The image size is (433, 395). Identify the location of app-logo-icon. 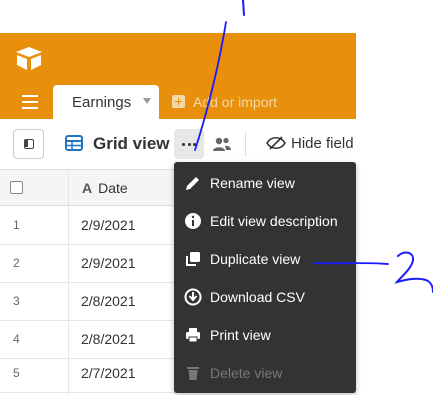
(29, 58).